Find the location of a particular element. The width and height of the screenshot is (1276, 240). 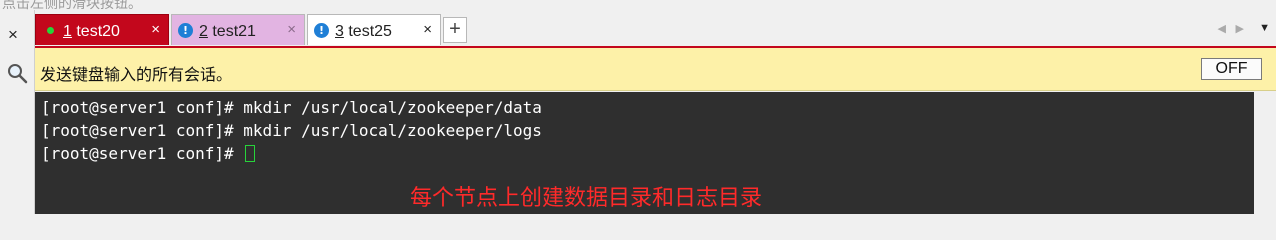

close-icon: × is located at coordinates (13, 34).